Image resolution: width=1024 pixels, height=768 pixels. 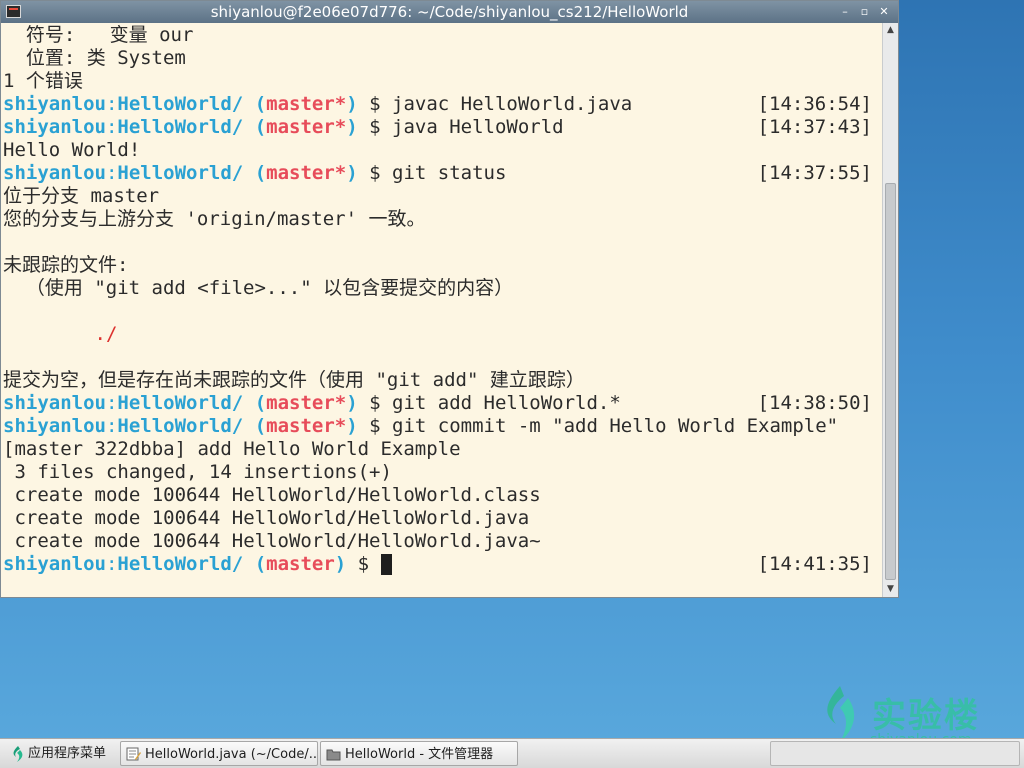 I want to click on output-text: 3 files changed, 14 insertions(+), so click(x=197, y=472).